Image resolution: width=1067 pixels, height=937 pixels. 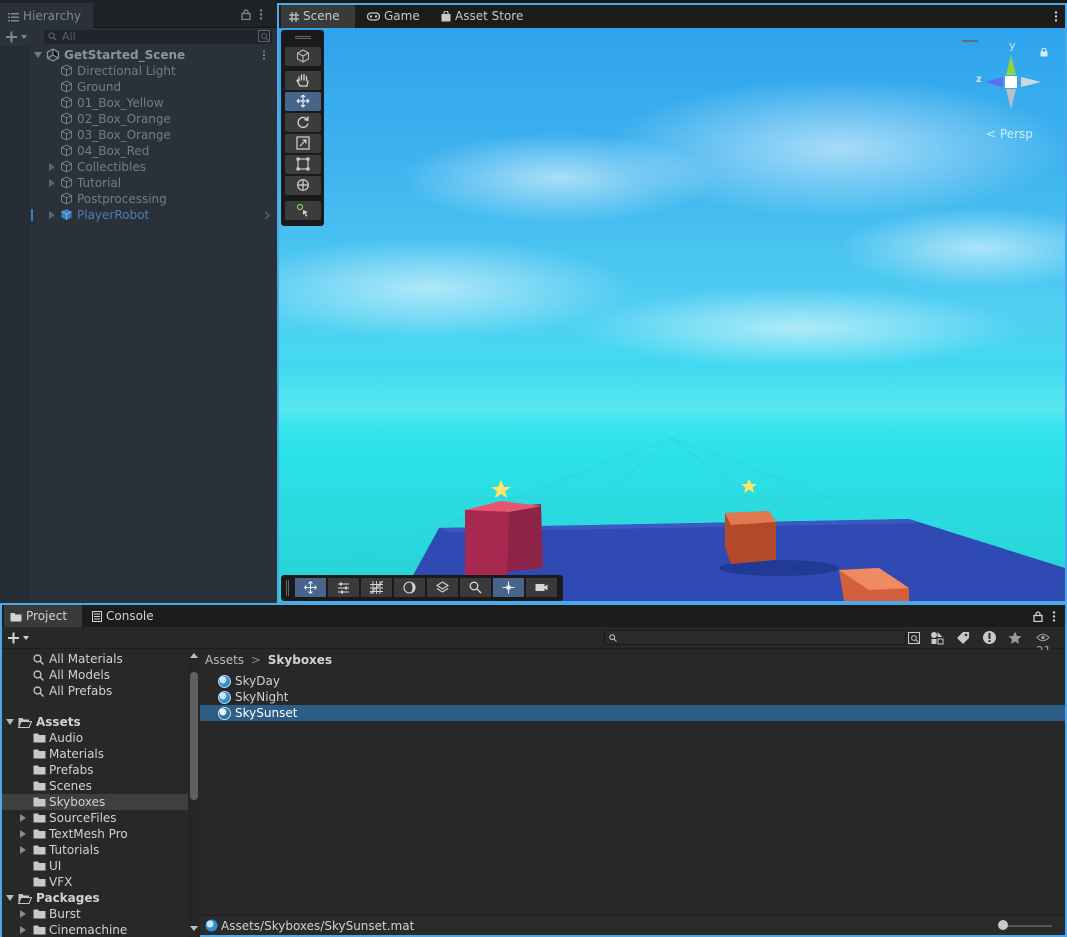 What do you see at coordinates (937, 638) in the screenshot?
I see `filter-by-type-icon` at bounding box center [937, 638].